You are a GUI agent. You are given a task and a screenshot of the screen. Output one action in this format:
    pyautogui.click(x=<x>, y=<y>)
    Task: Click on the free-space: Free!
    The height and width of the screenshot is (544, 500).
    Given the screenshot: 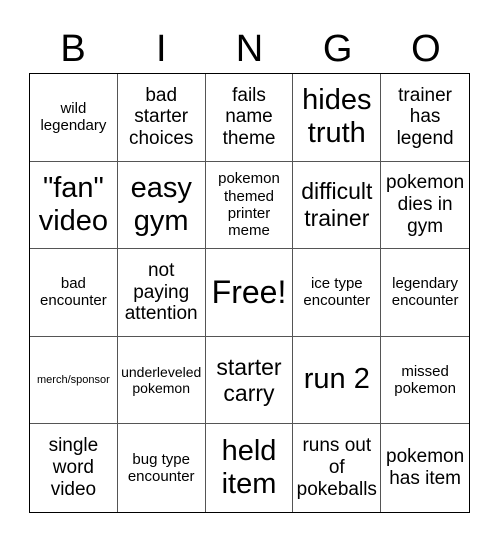 What is the action you would take?
    pyautogui.click(x=249, y=293)
    